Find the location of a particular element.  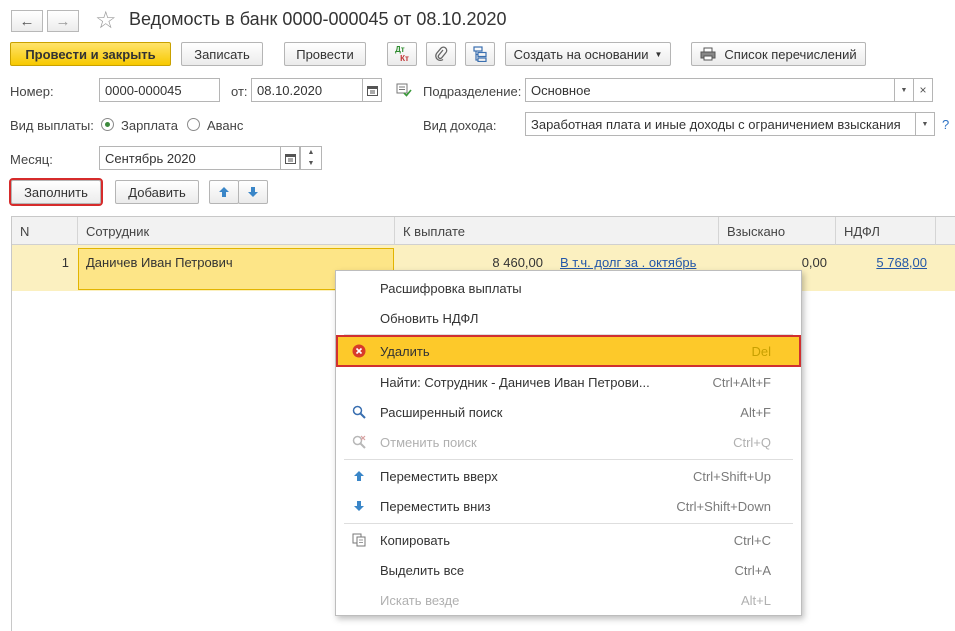

back-button: ← is located at coordinates (27, 21).